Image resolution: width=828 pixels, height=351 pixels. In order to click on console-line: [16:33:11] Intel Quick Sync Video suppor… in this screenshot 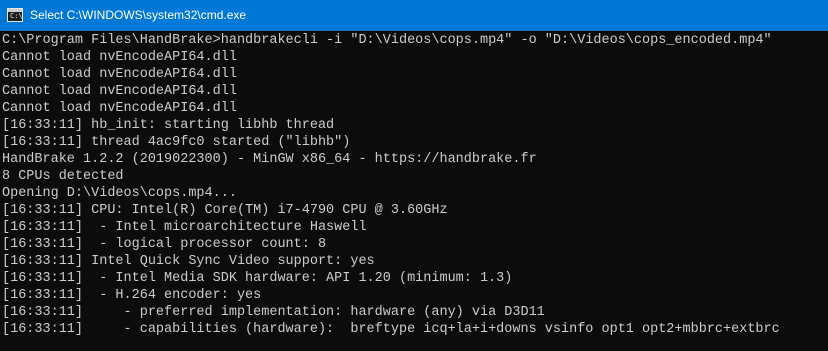, I will do `click(188, 261)`.